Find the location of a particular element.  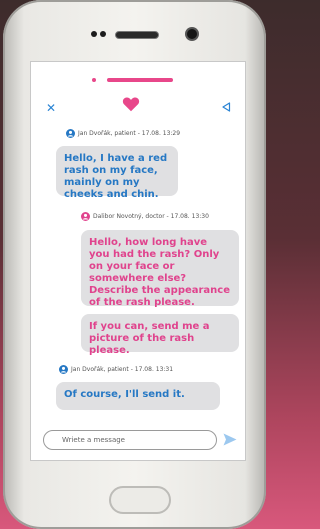

page-dot is located at coordinates (94, 80).